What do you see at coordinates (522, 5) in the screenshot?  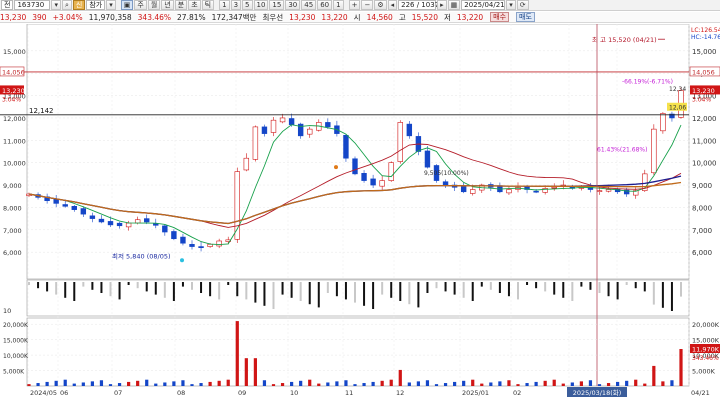 I see `refresh-icon: ⟳` at bounding box center [522, 5].